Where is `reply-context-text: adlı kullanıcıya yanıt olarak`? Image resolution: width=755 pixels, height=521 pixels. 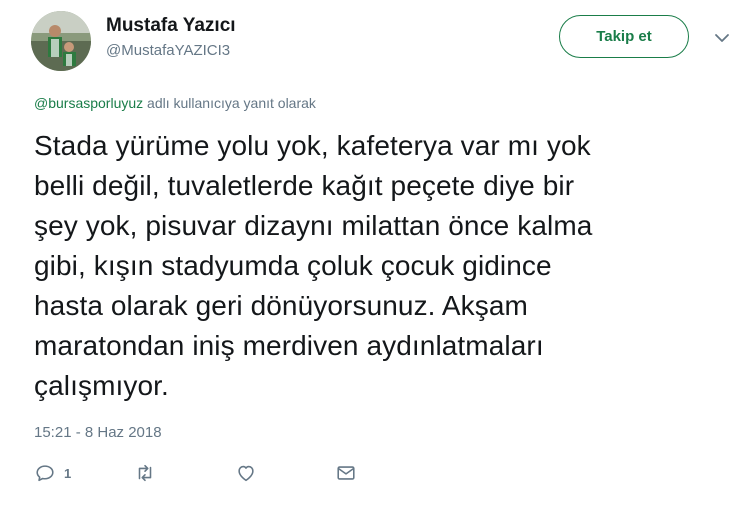 reply-context-text: adlı kullanıcıya yanıt olarak is located at coordinates (229, 103).